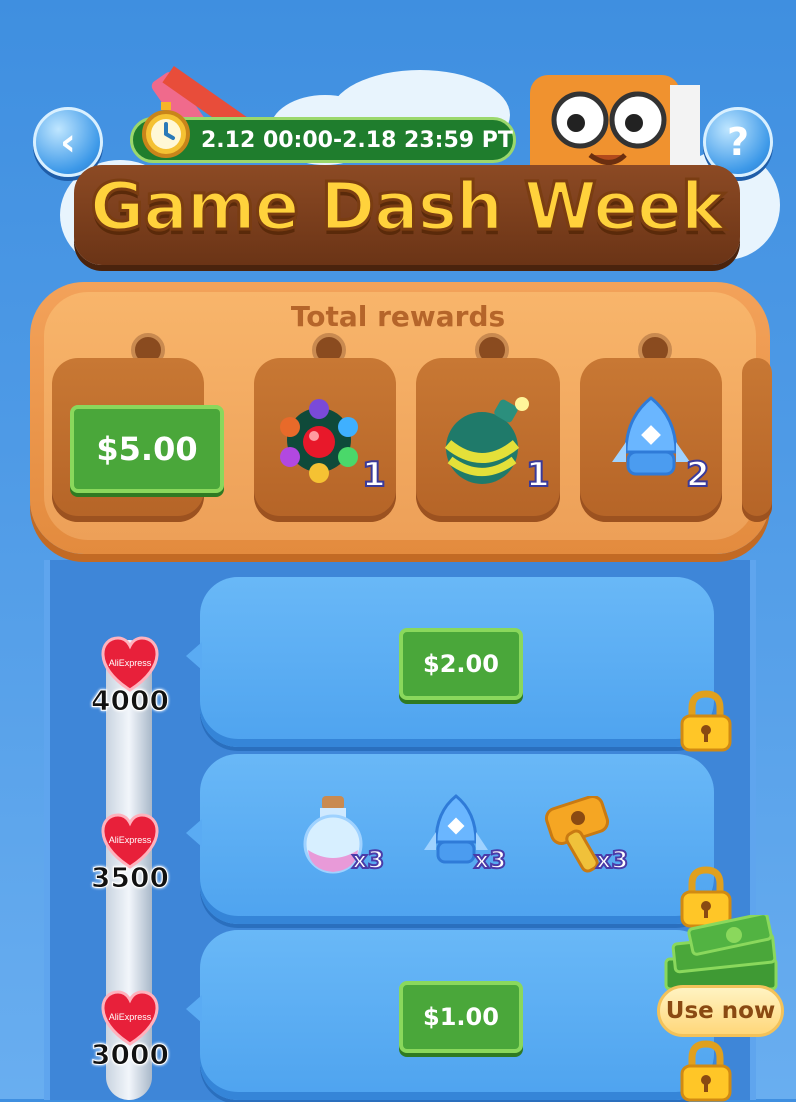  I want to click on help-icon: ?, so click(738, 142).